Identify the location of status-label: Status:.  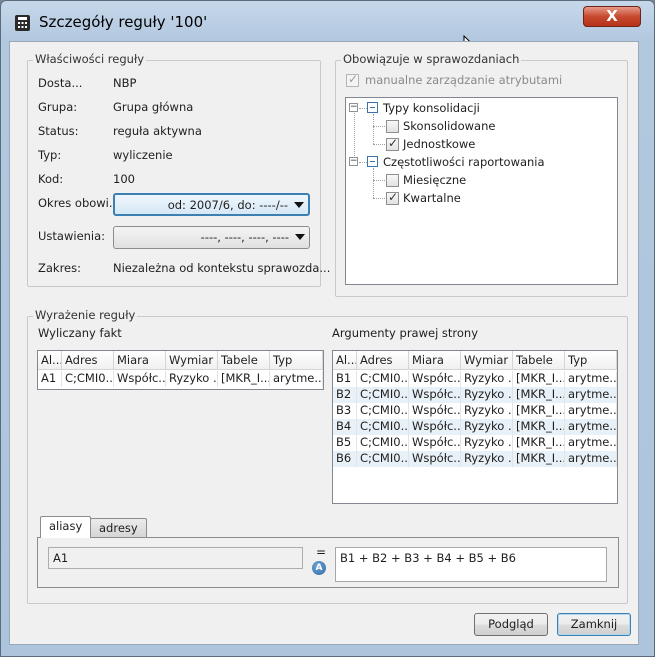
(58, 131).